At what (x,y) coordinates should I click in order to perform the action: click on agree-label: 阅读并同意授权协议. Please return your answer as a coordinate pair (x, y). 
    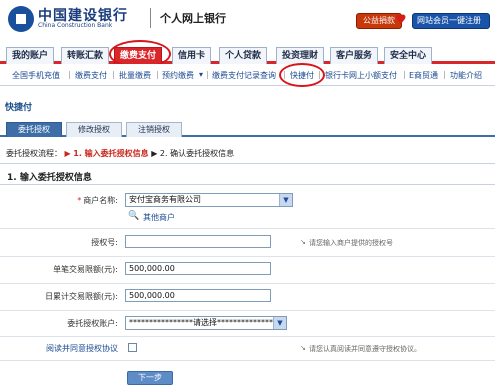
    Looking at the image, I should click on (69, 348).